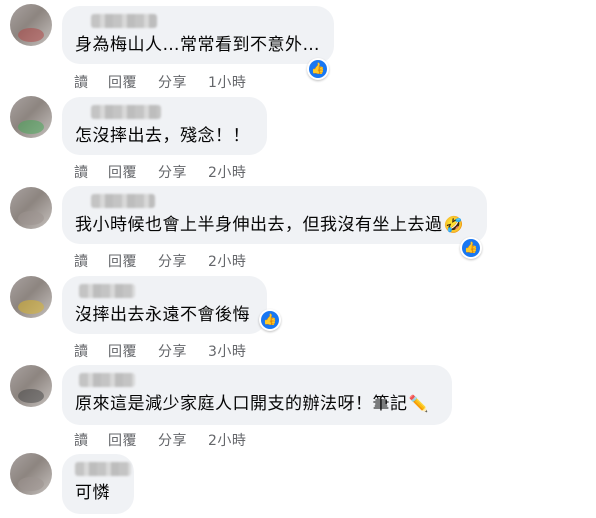  What do you see at coordinates (227, 82) in the screenshot?
I see `timestamp: 1小時` at bounding box center [227, 82].